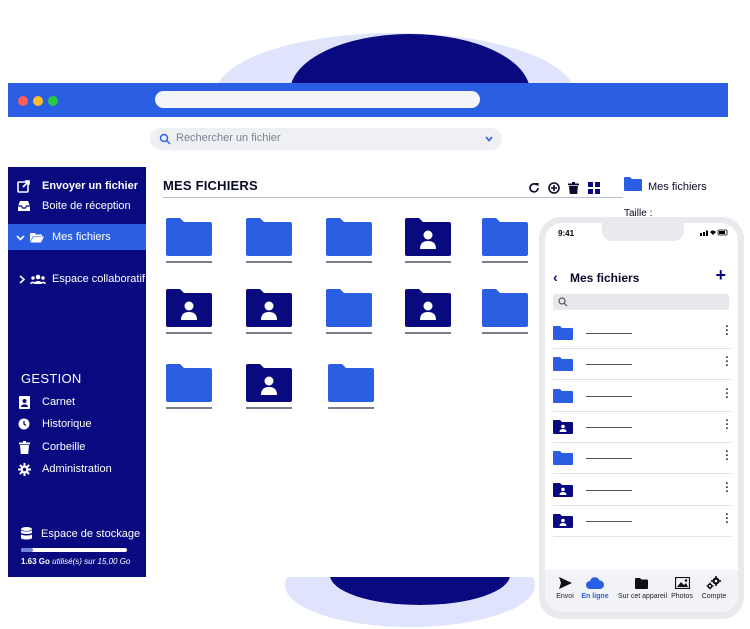  I want to click on folder-open-icon, so click(37, 237).